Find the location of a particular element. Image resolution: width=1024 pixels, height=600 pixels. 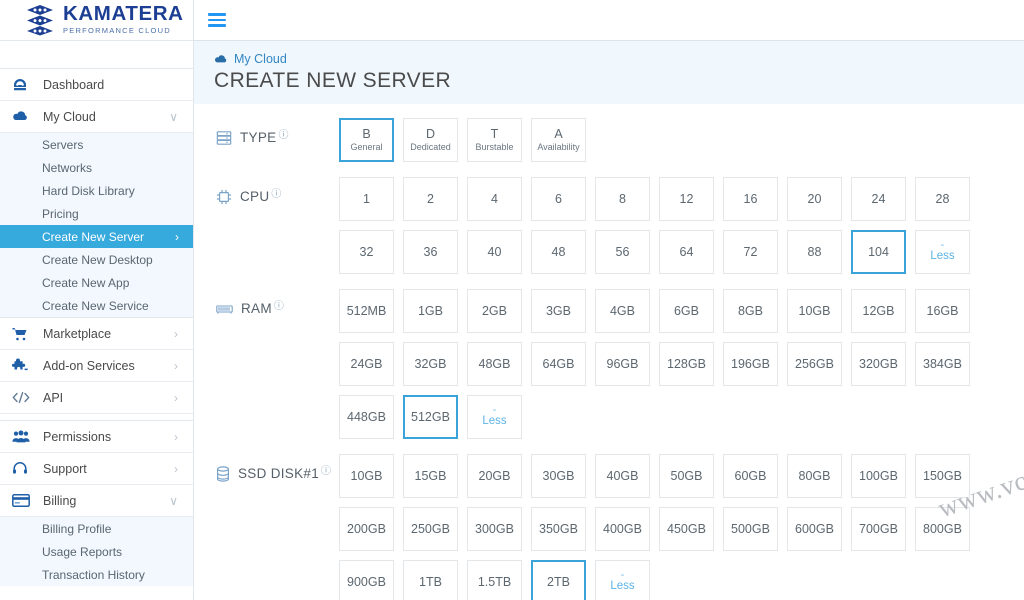

cpu-option-4: 4 is located at coordinates (494, 199).